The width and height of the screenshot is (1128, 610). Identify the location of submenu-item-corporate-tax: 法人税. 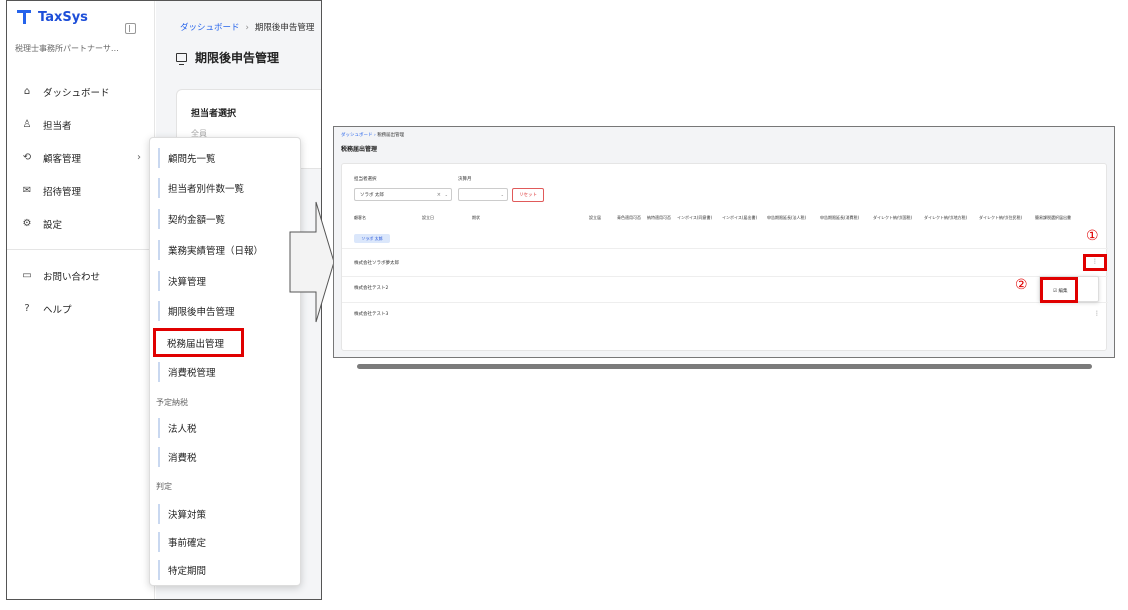
(226, 428).